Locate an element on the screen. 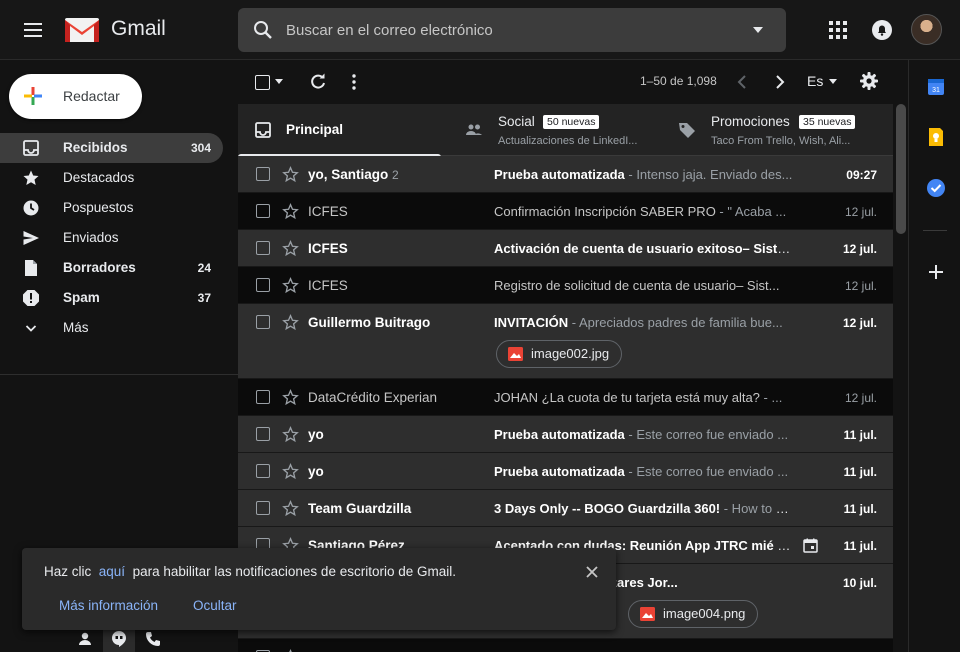 The width and height of the screenshot is (960, 652). search-icon is located at coordinates (263, 30).